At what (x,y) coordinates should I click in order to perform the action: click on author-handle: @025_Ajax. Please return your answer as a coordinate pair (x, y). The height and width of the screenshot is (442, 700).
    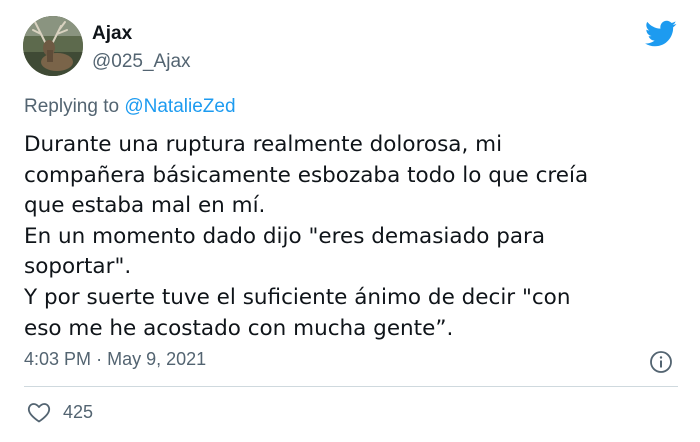
    Looking at the image, I should click on (141, 62).